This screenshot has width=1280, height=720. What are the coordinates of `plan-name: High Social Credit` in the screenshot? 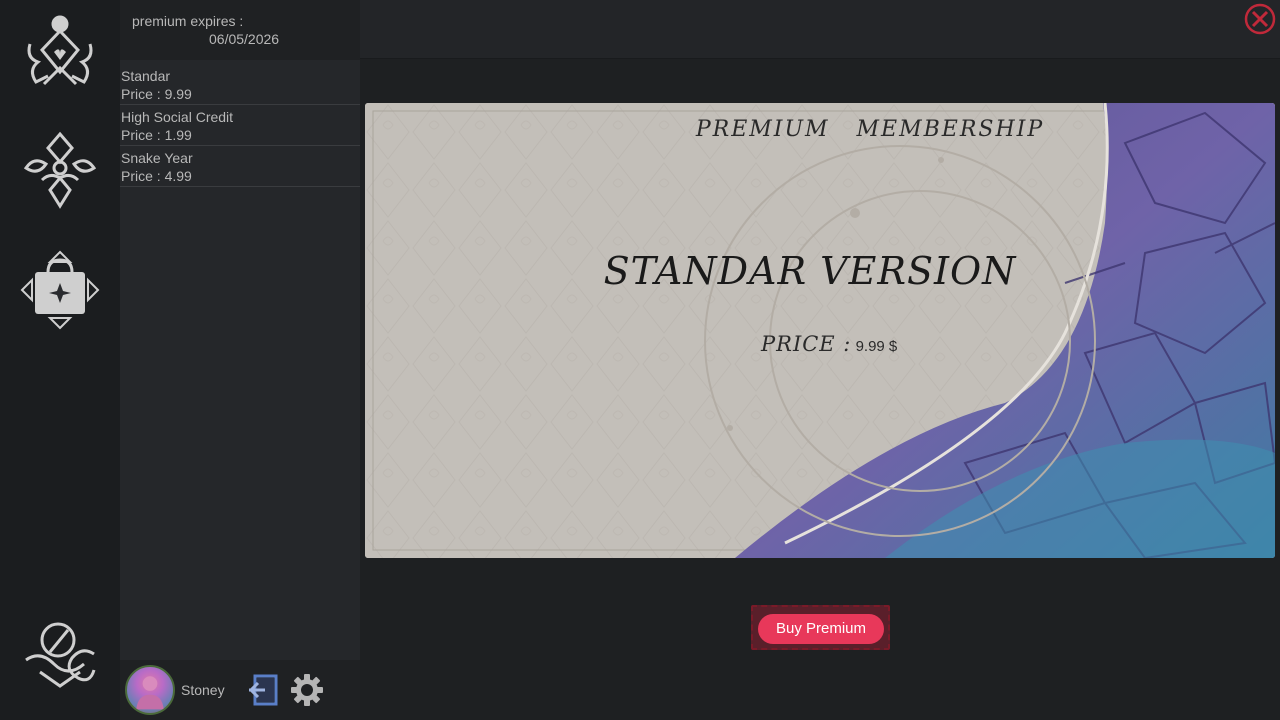 It's located at (177, 117).